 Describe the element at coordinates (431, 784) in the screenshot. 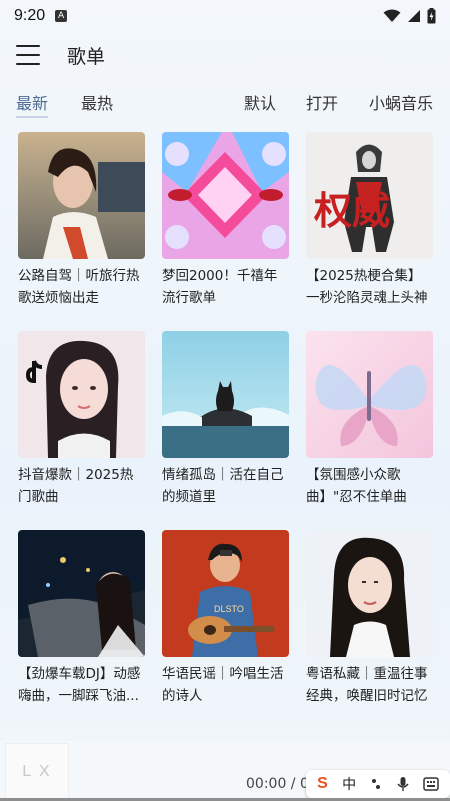

I see `keyboard-icon` at that location.